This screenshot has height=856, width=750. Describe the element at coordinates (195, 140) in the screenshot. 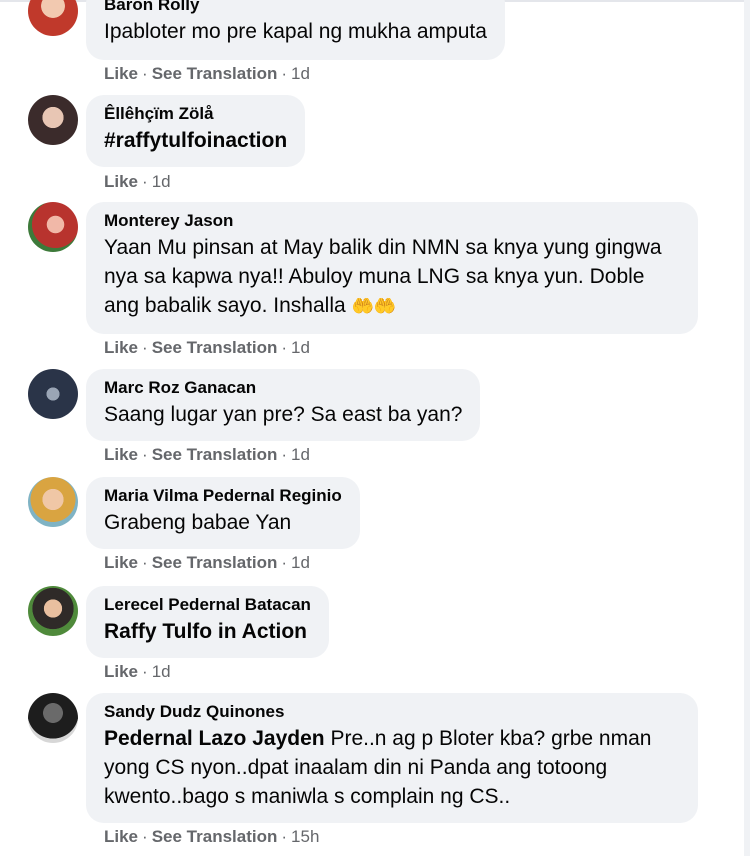

I see `hashtag-link: #raffytulfoinaction` at that location.